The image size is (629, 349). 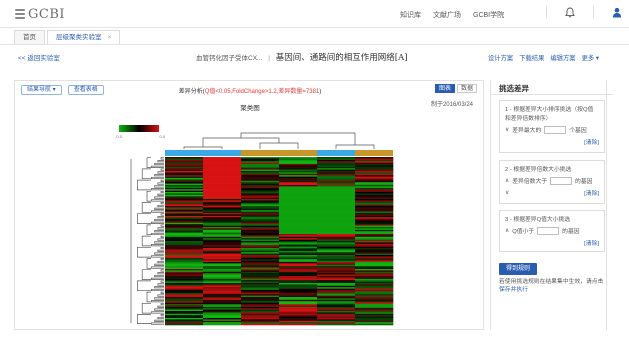 I want to click on nav-item-literature: 文献广场, so click(x=447, y=15).